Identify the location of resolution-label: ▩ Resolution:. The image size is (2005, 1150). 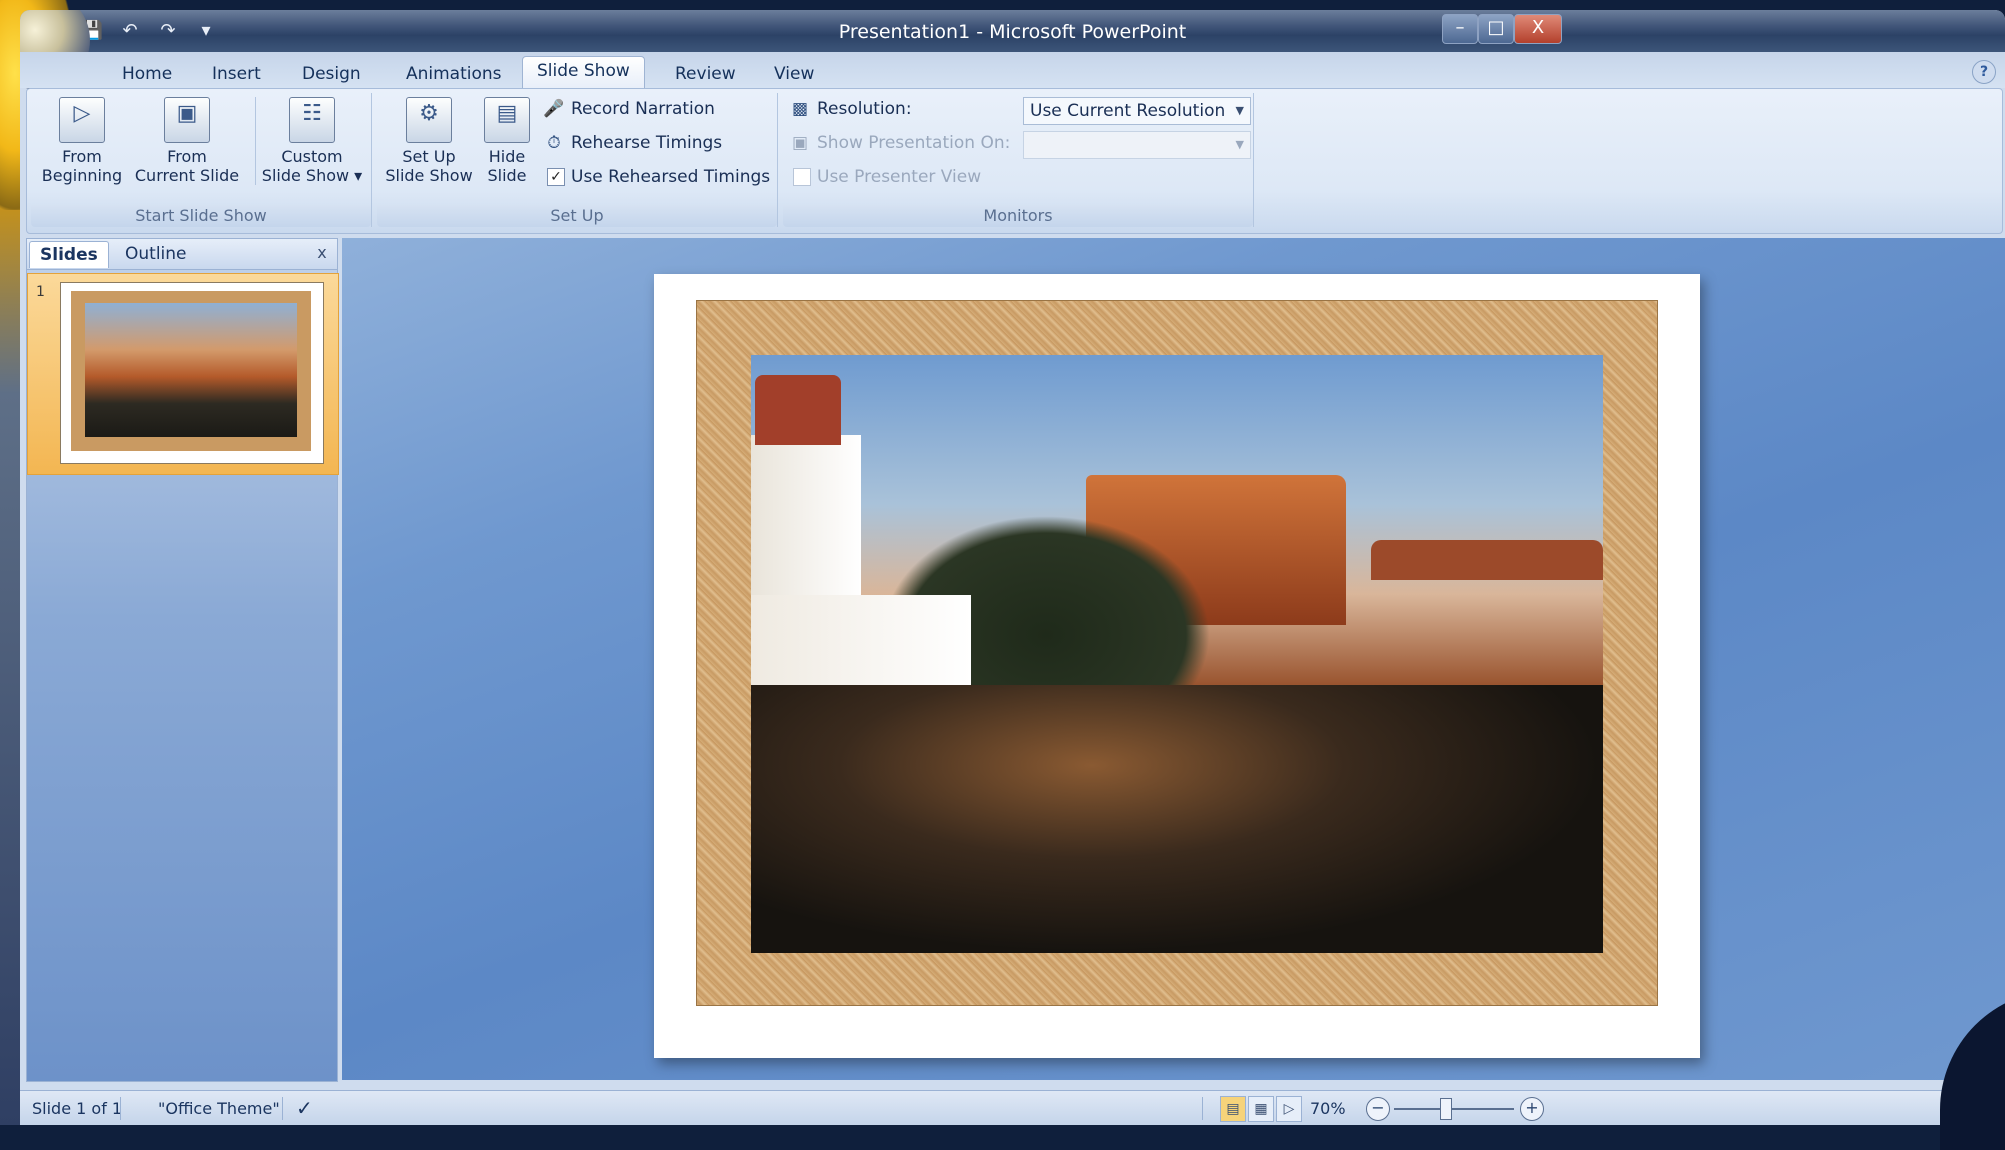
(850, 109).